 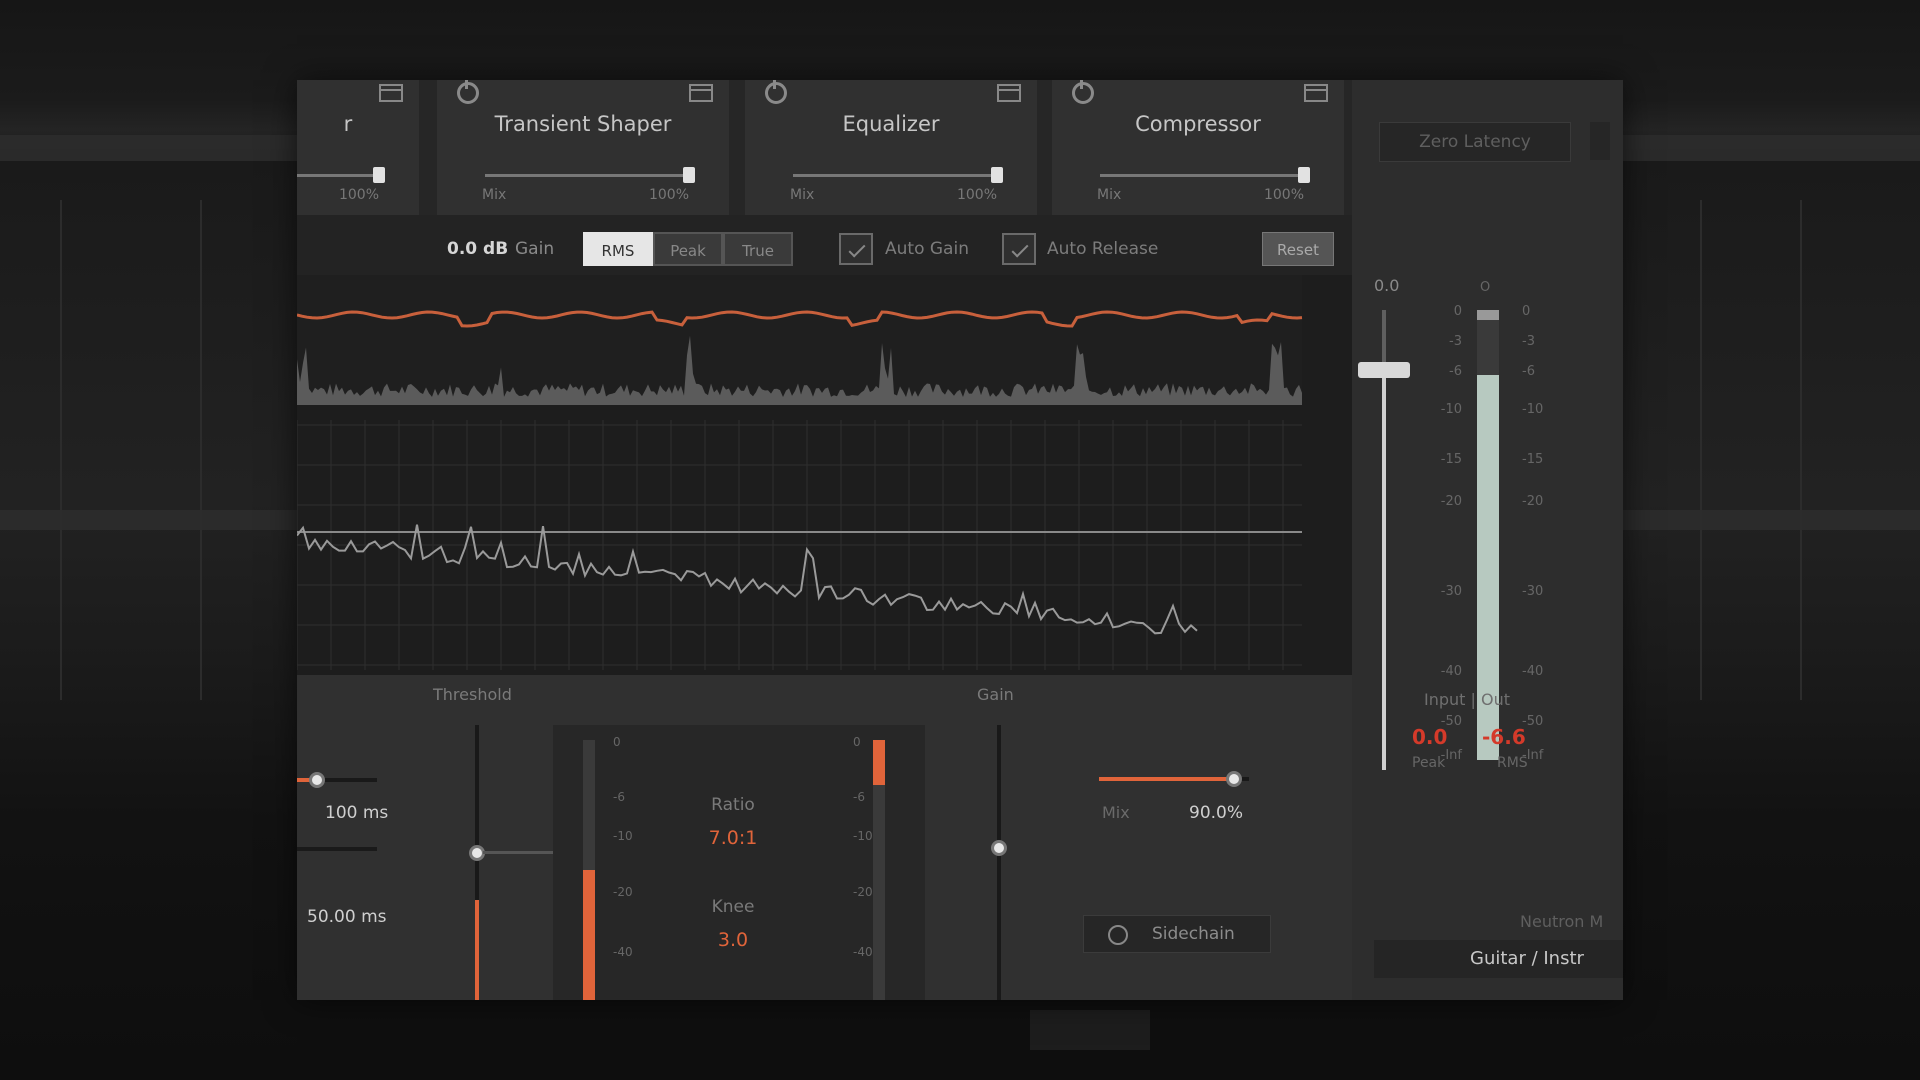 What do you see at coordinates (587, 147) in the screenshot?
I see `module-transient-shaper: Transient Shaper Mix 100%` at bounding box center [587, 147].